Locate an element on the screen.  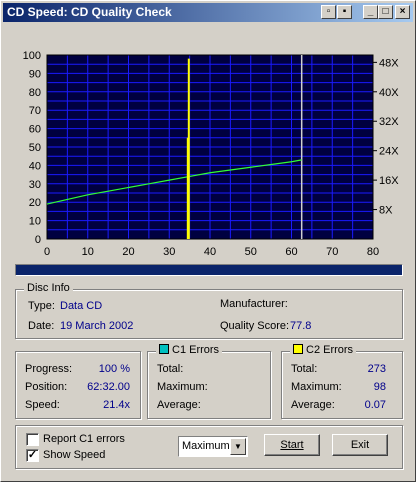
y-tick-label: 90 is located at coordinates (35, 74).